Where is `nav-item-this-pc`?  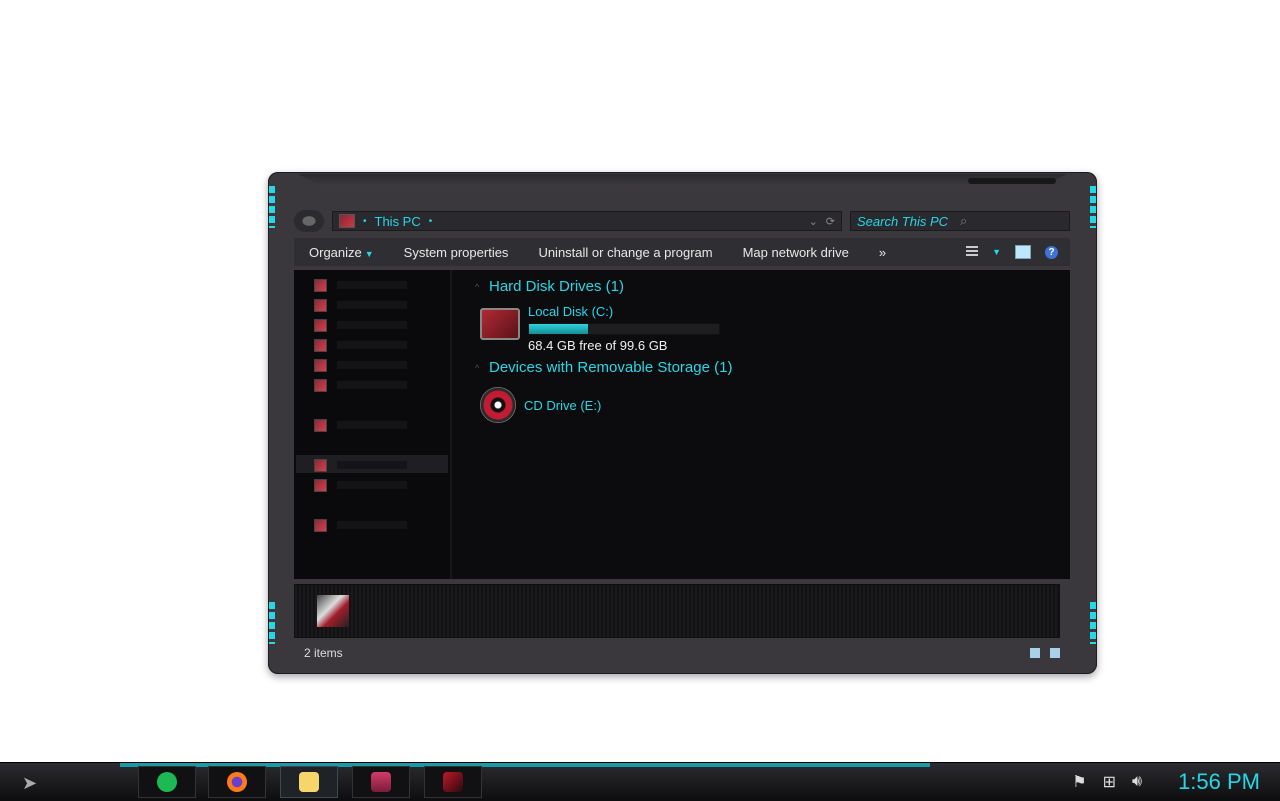
nav-item-this-pc is located at coordinates (374, 465).